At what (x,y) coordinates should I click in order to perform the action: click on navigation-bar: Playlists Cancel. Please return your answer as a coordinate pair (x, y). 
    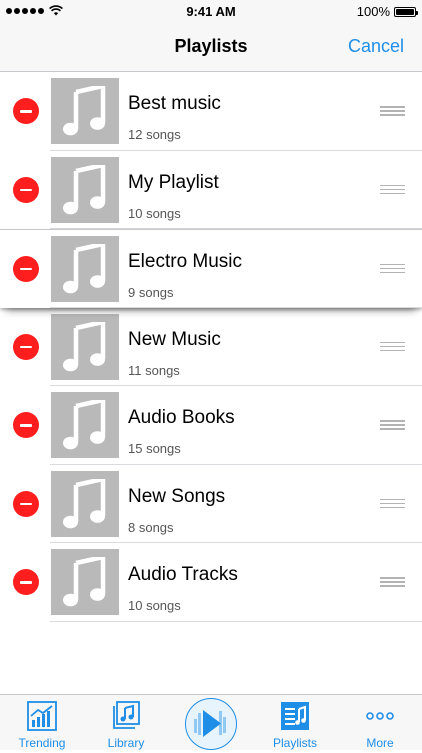
    Looking at the image, I should click on (211, 48).